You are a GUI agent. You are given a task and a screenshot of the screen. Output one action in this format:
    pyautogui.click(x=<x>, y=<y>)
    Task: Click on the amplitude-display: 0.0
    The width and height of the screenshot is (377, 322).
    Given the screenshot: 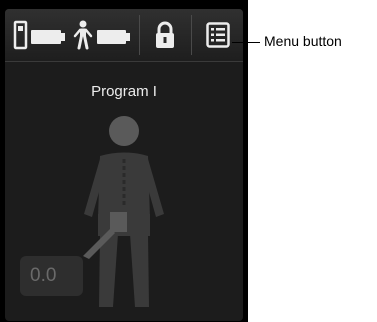 What is the action you would take?
    pyautogui.click(x=51, y=276)
    